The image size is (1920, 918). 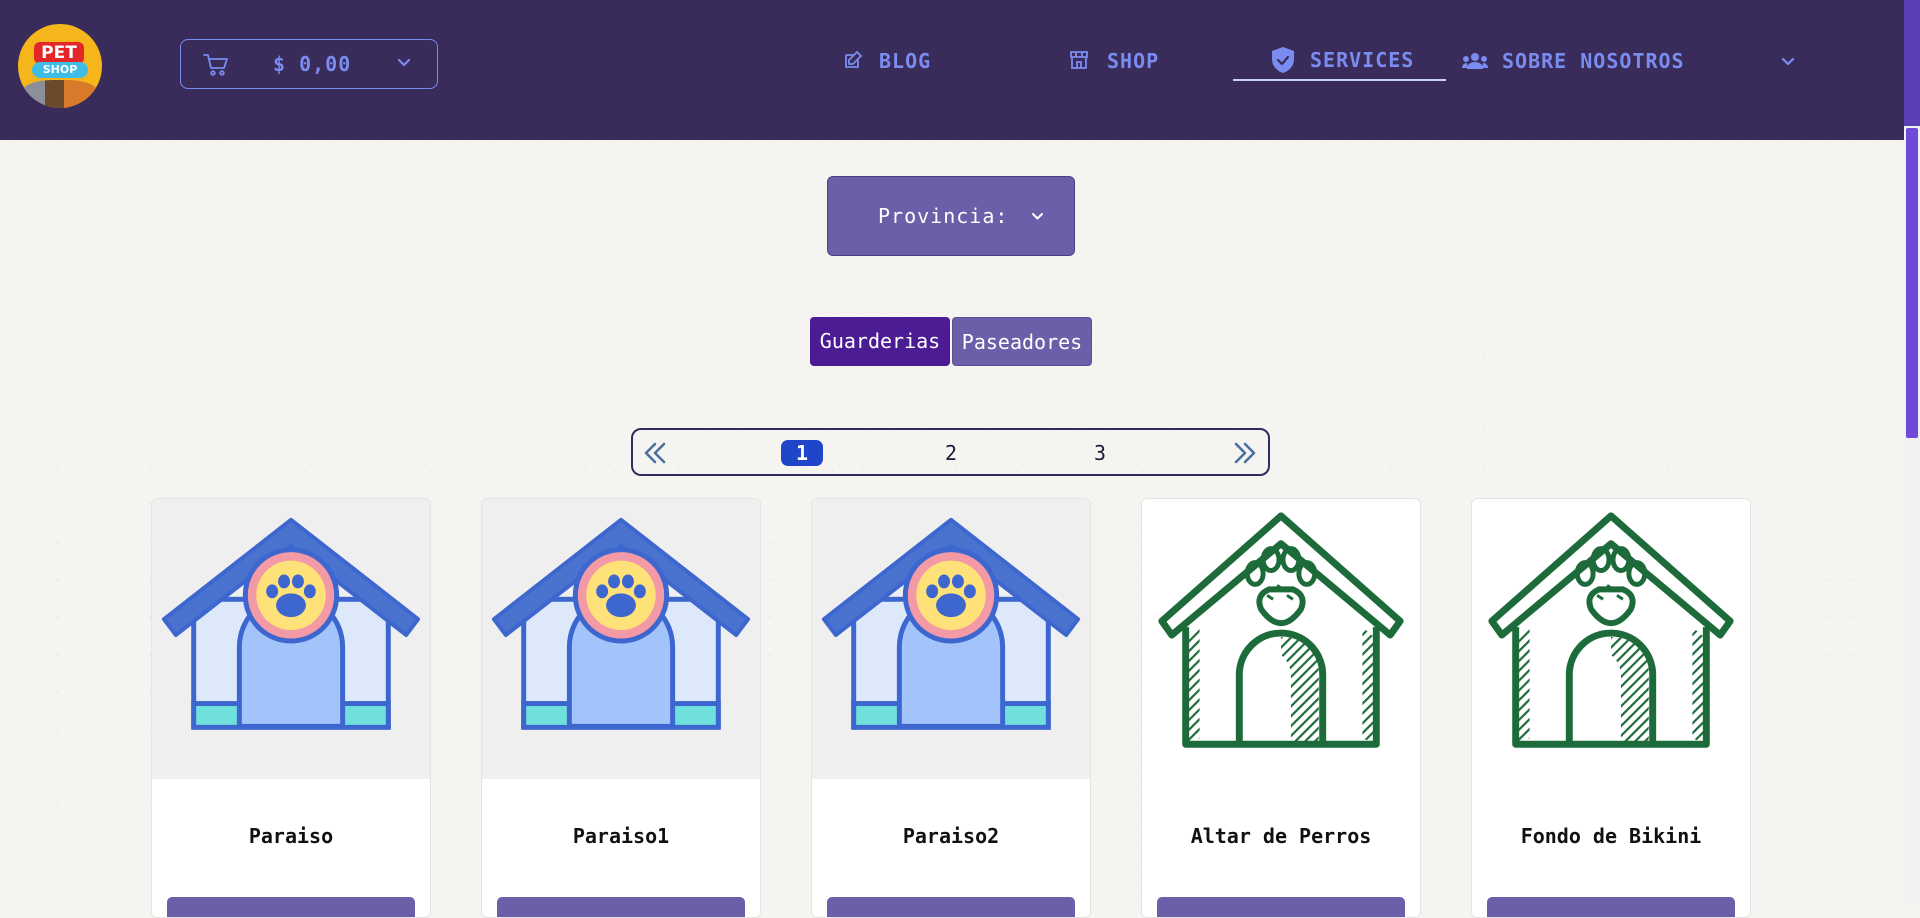 I want to click on provincia-label: Provincia:, so click(x=943, y=216).